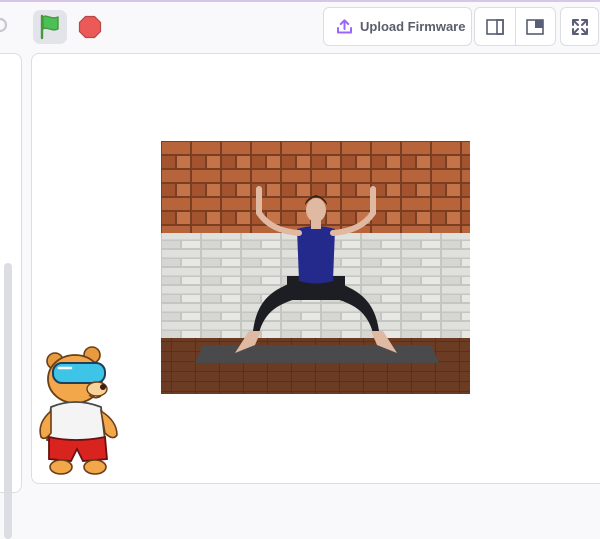 The height and width of the screenshot is (539, 600). I want to click on stop-icon, so click(90, 27).